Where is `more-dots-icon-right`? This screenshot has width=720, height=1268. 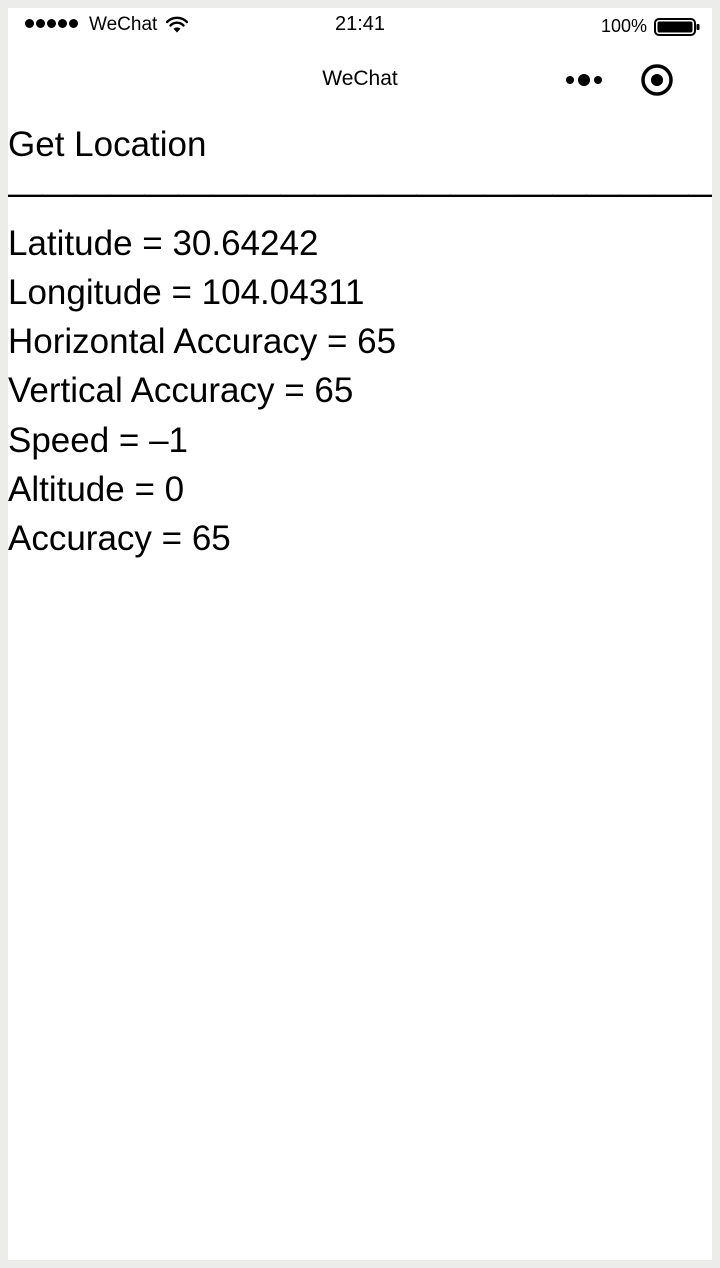
more-dots-icon-right is located at coordinates (598, 80).